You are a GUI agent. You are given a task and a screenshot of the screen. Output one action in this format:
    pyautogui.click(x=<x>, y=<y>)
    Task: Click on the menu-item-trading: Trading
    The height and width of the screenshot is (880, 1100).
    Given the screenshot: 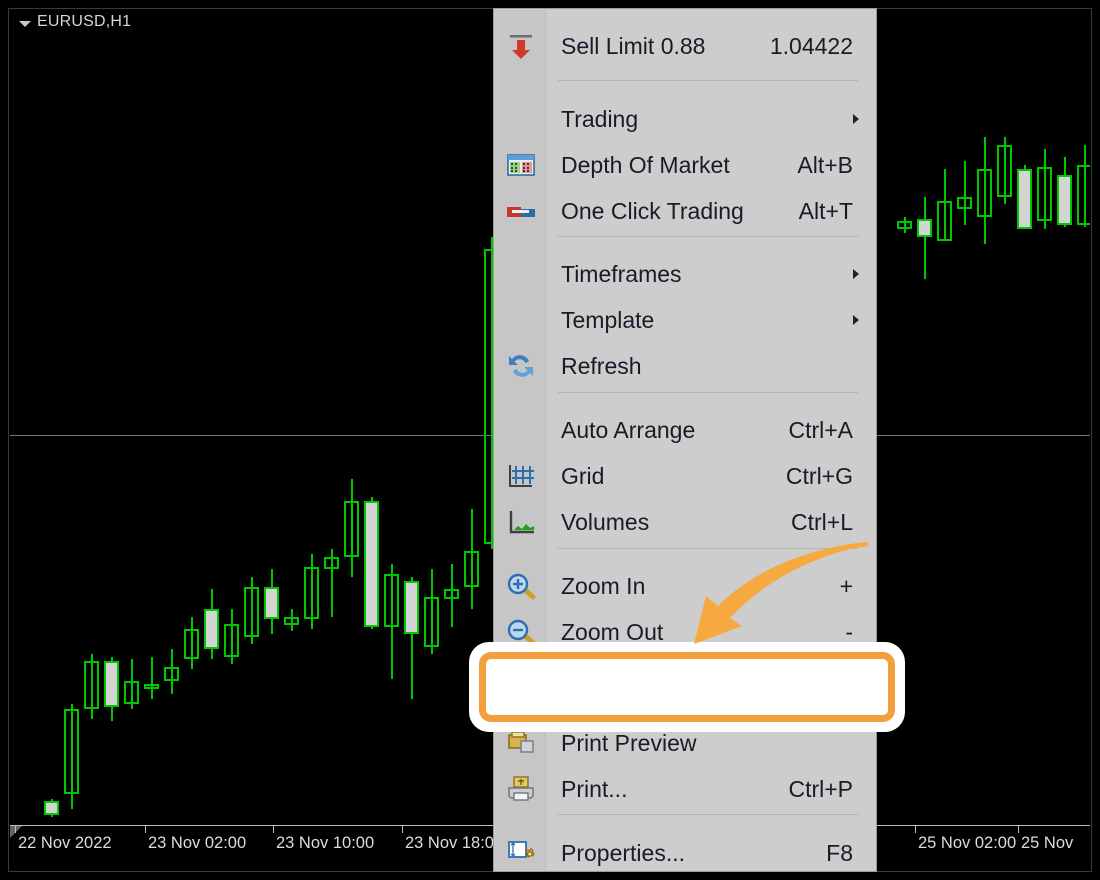 What is the action you would take?
    pyautogui.click(x=685, y=119)
    